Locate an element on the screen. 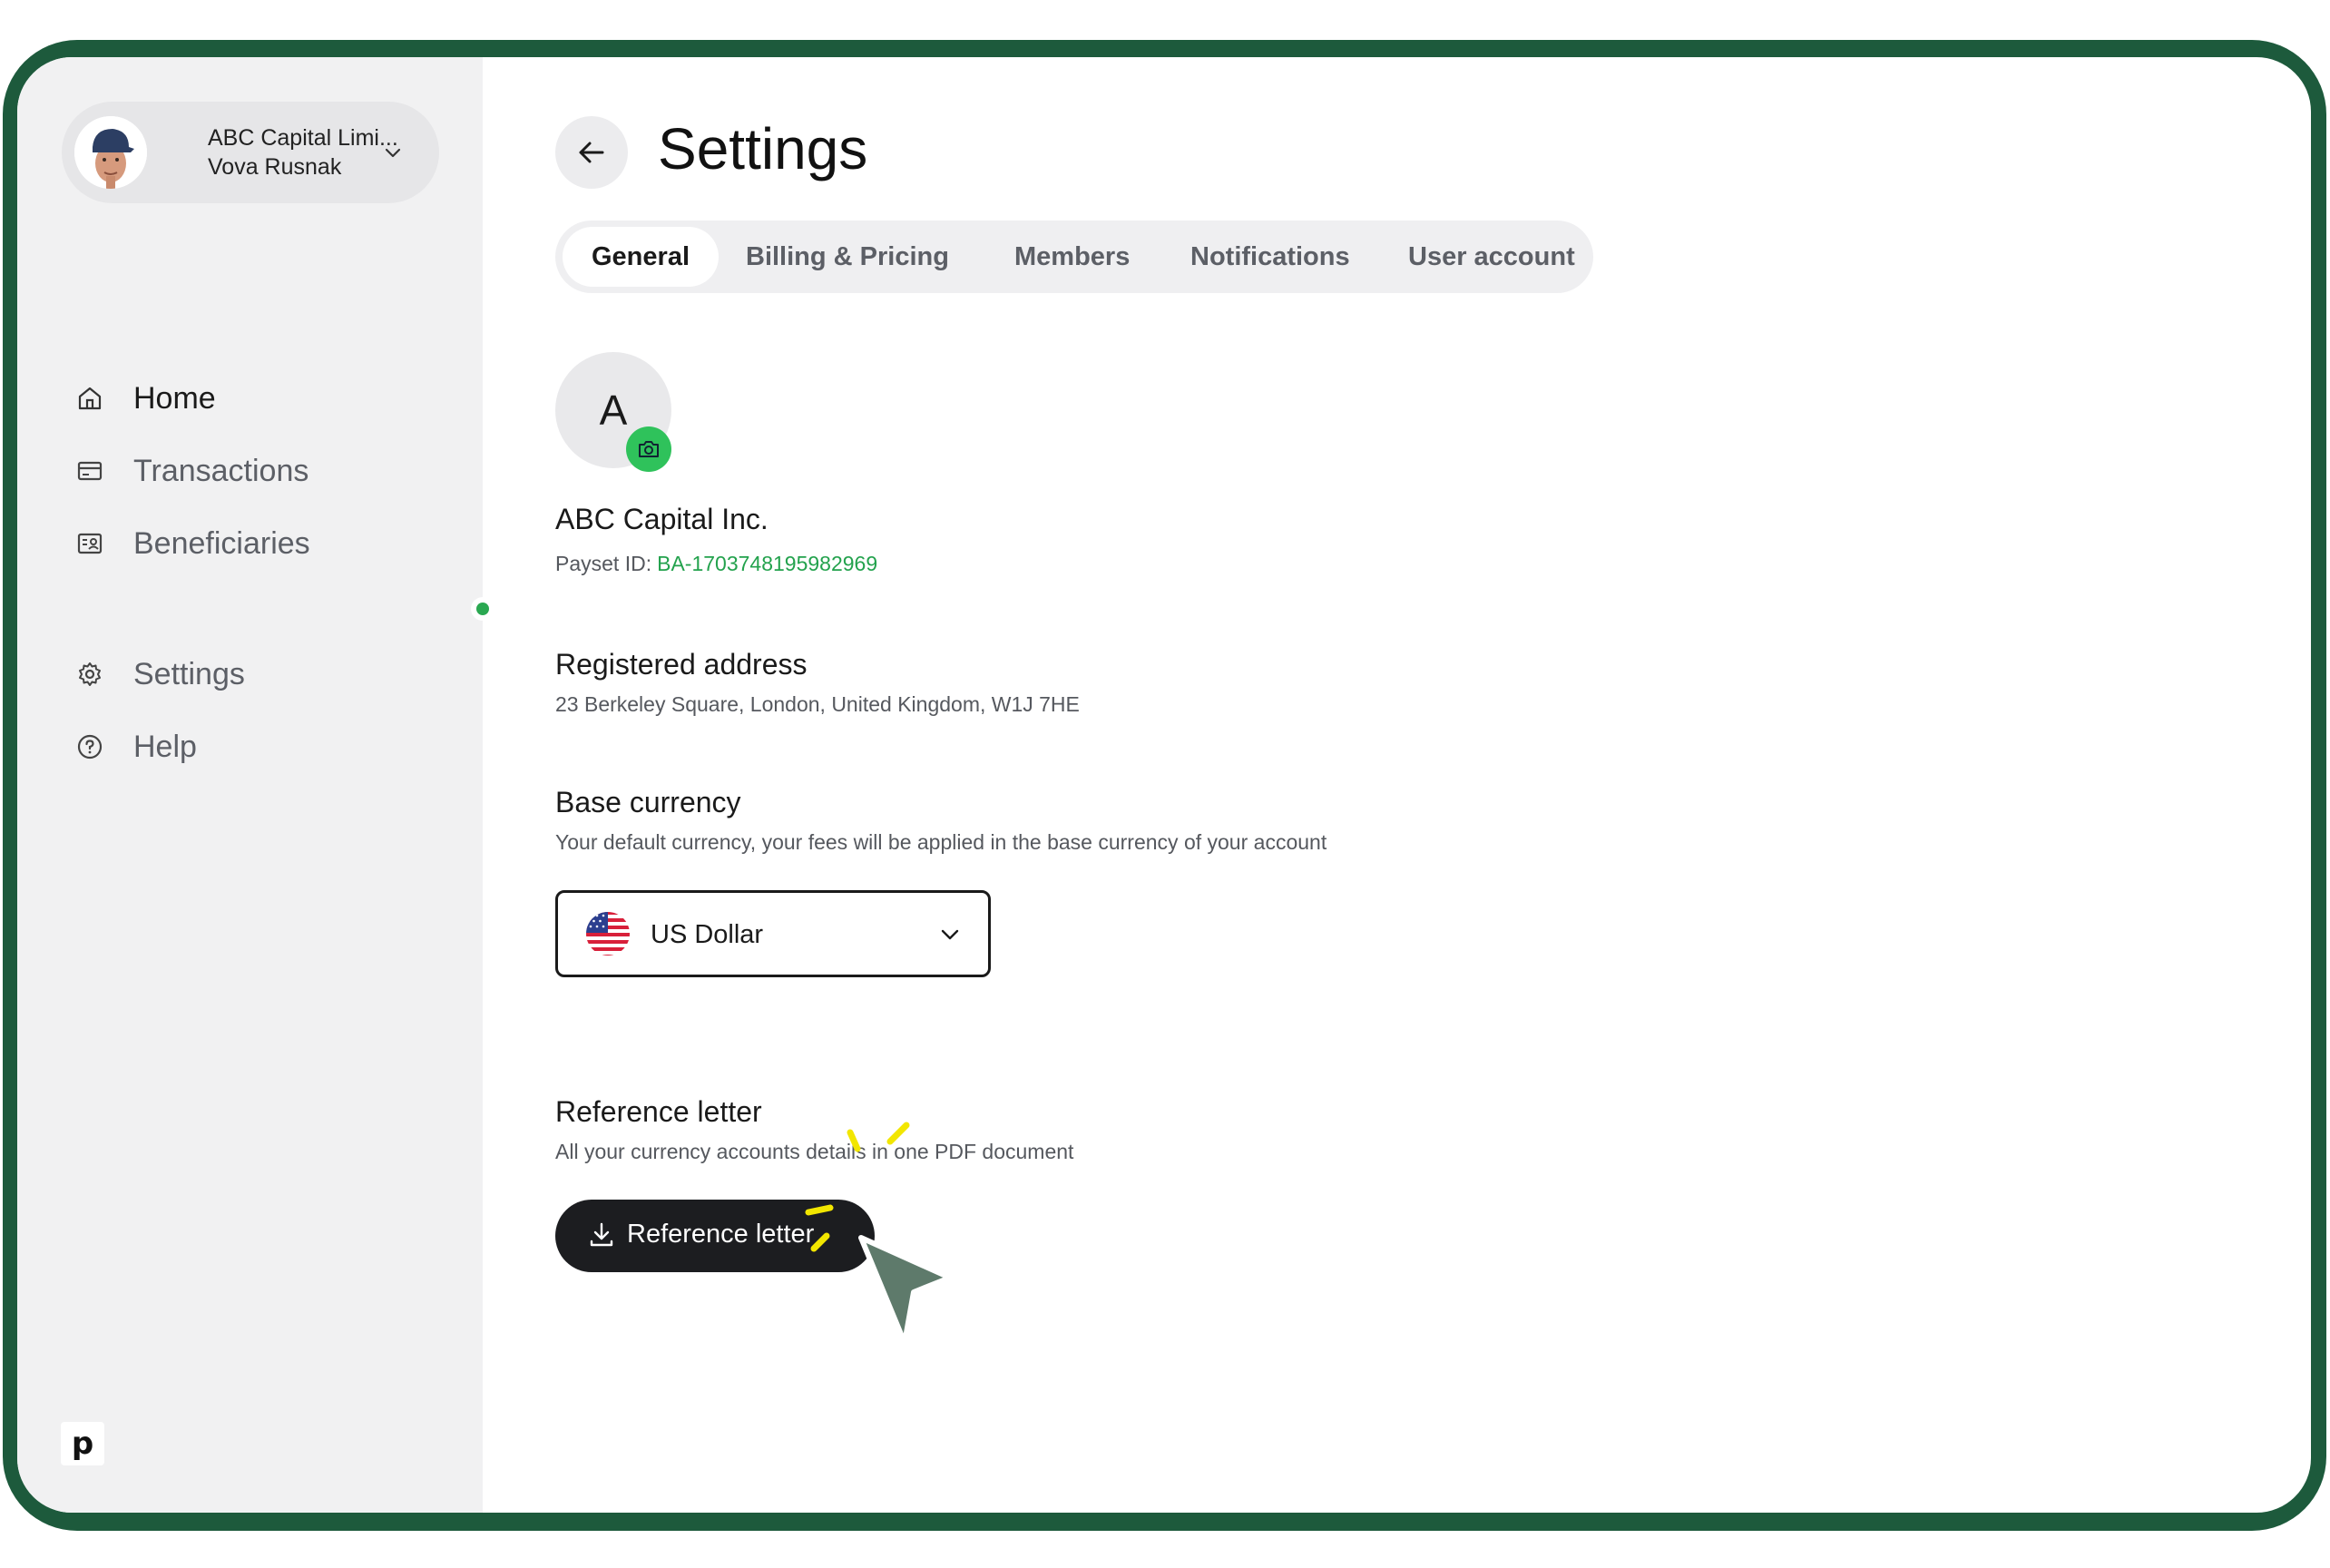 This screenshot has height=1568, width=2330. tab-notifications: Notifications is located at coordinates (1270, 257).